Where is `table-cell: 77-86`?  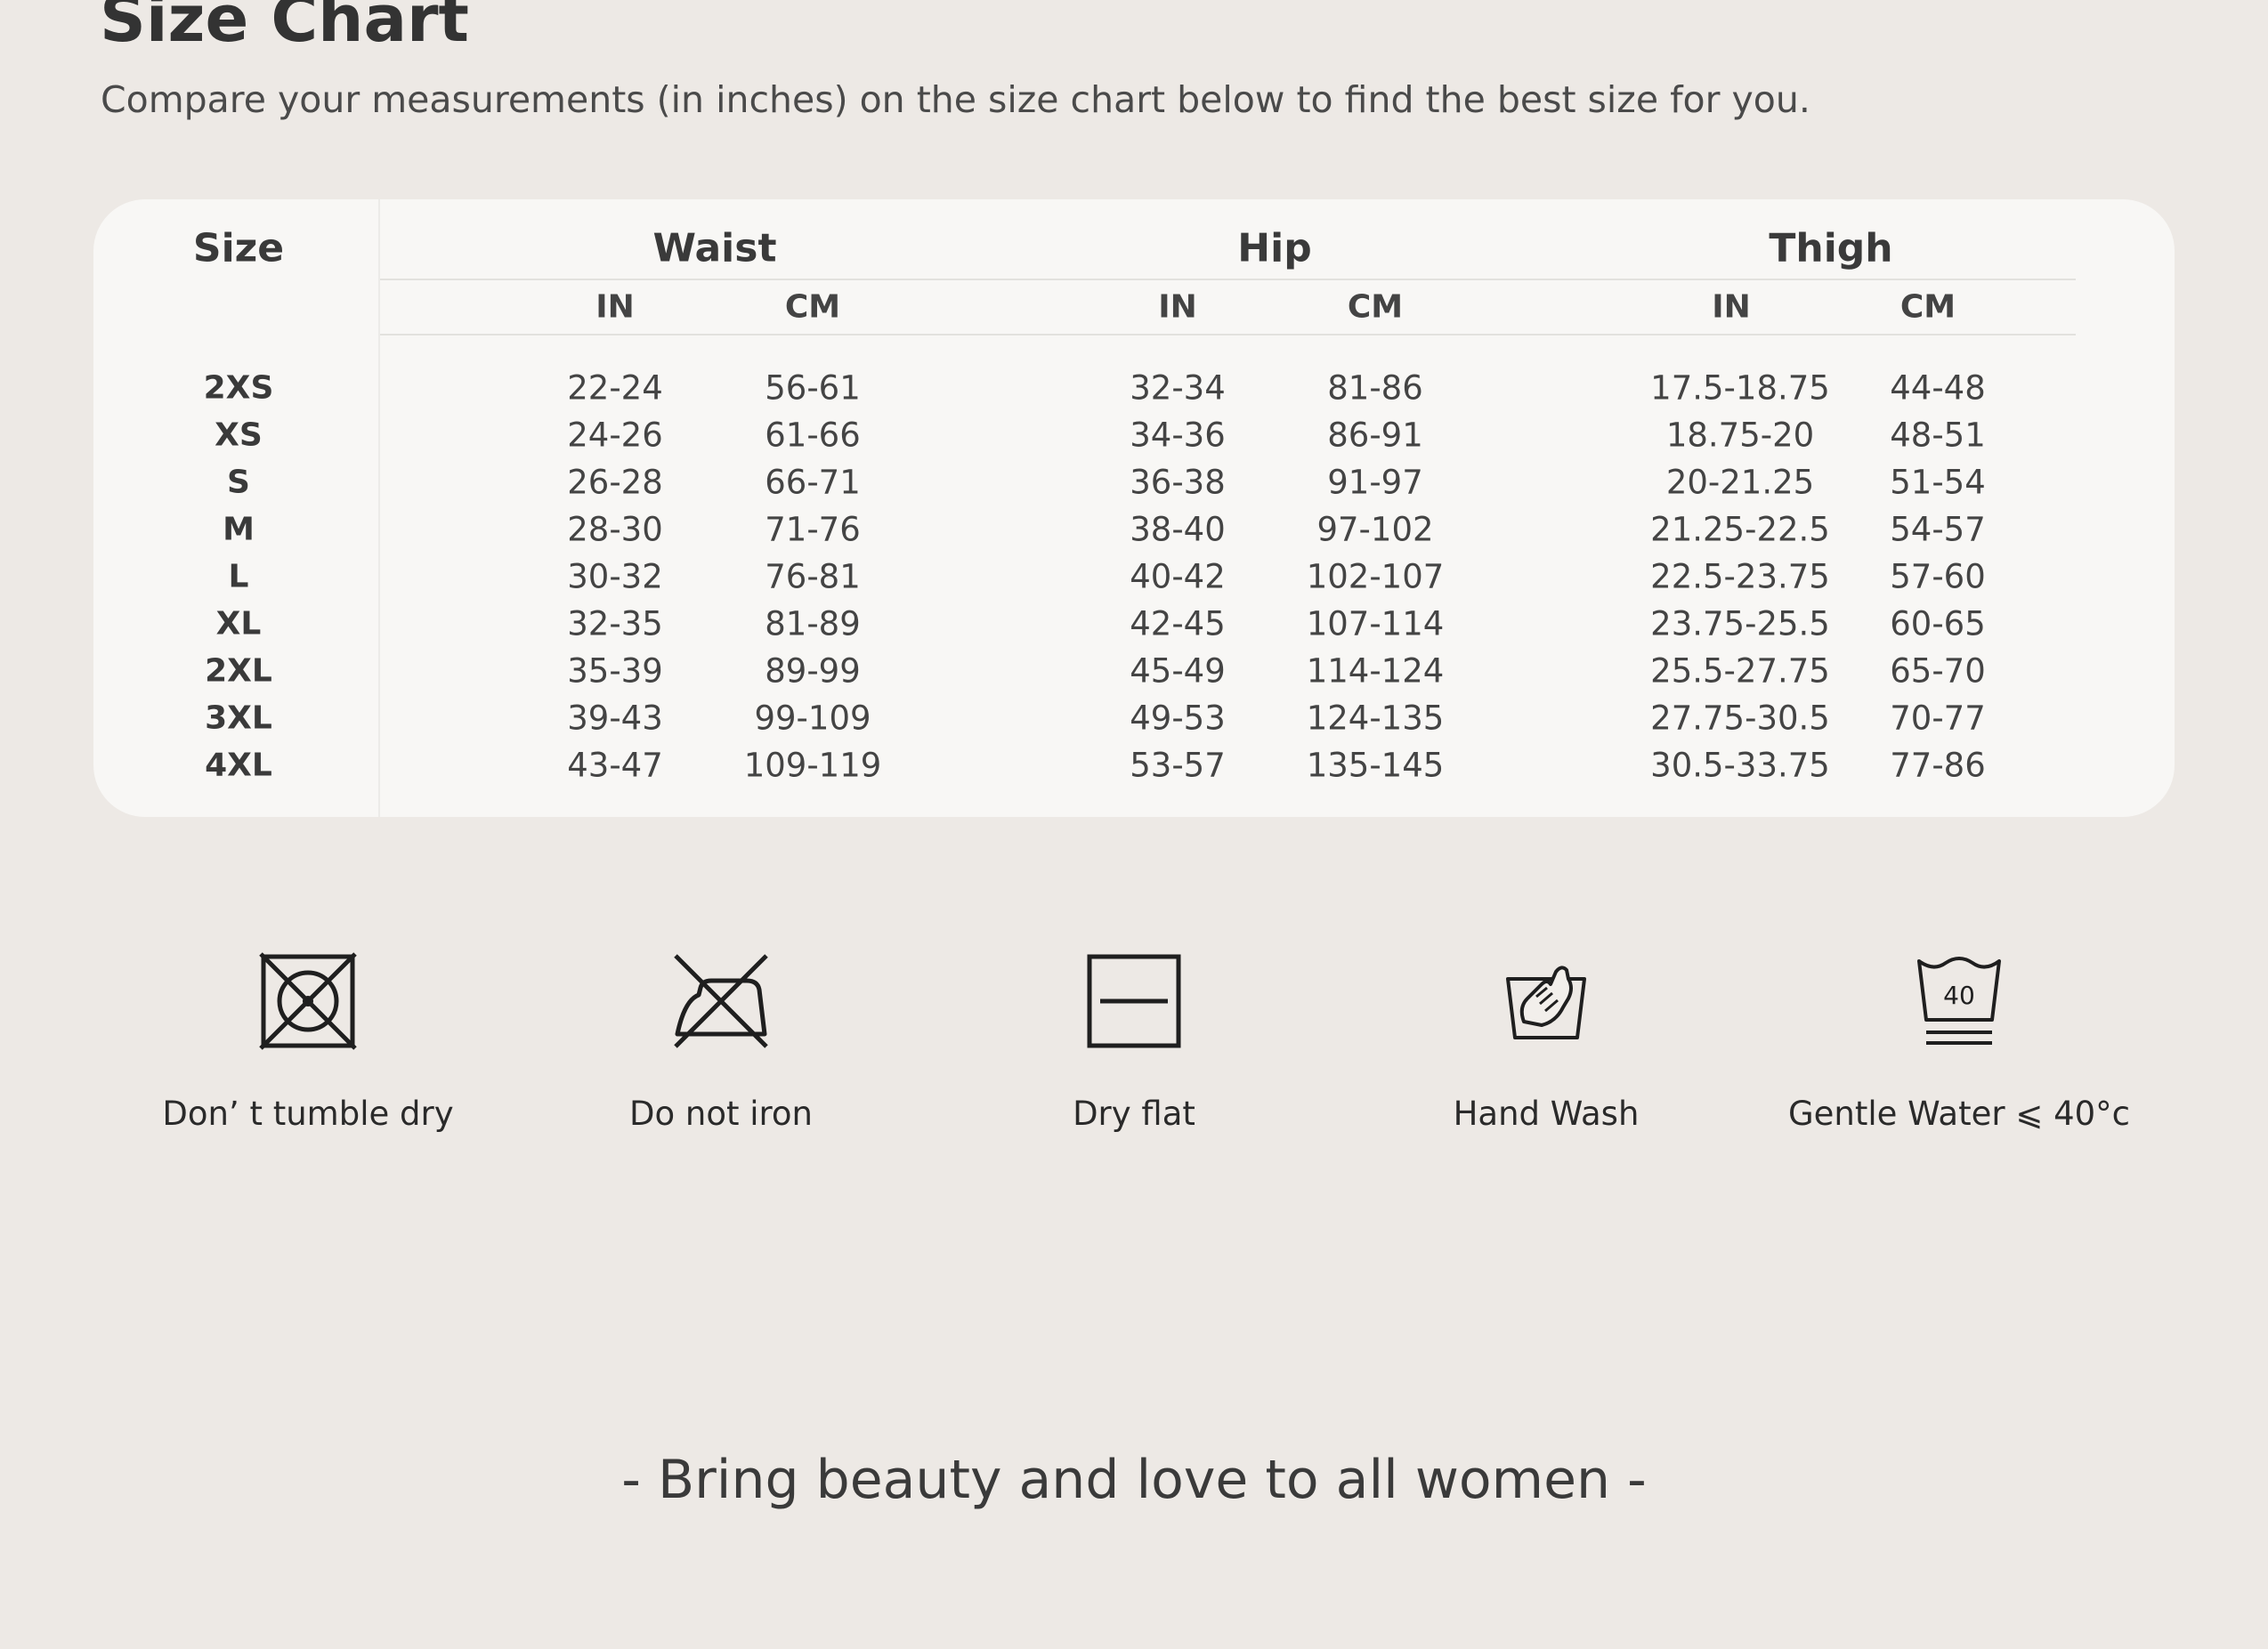
table-cell: 77-86 is located at coordinates (1938, 765).